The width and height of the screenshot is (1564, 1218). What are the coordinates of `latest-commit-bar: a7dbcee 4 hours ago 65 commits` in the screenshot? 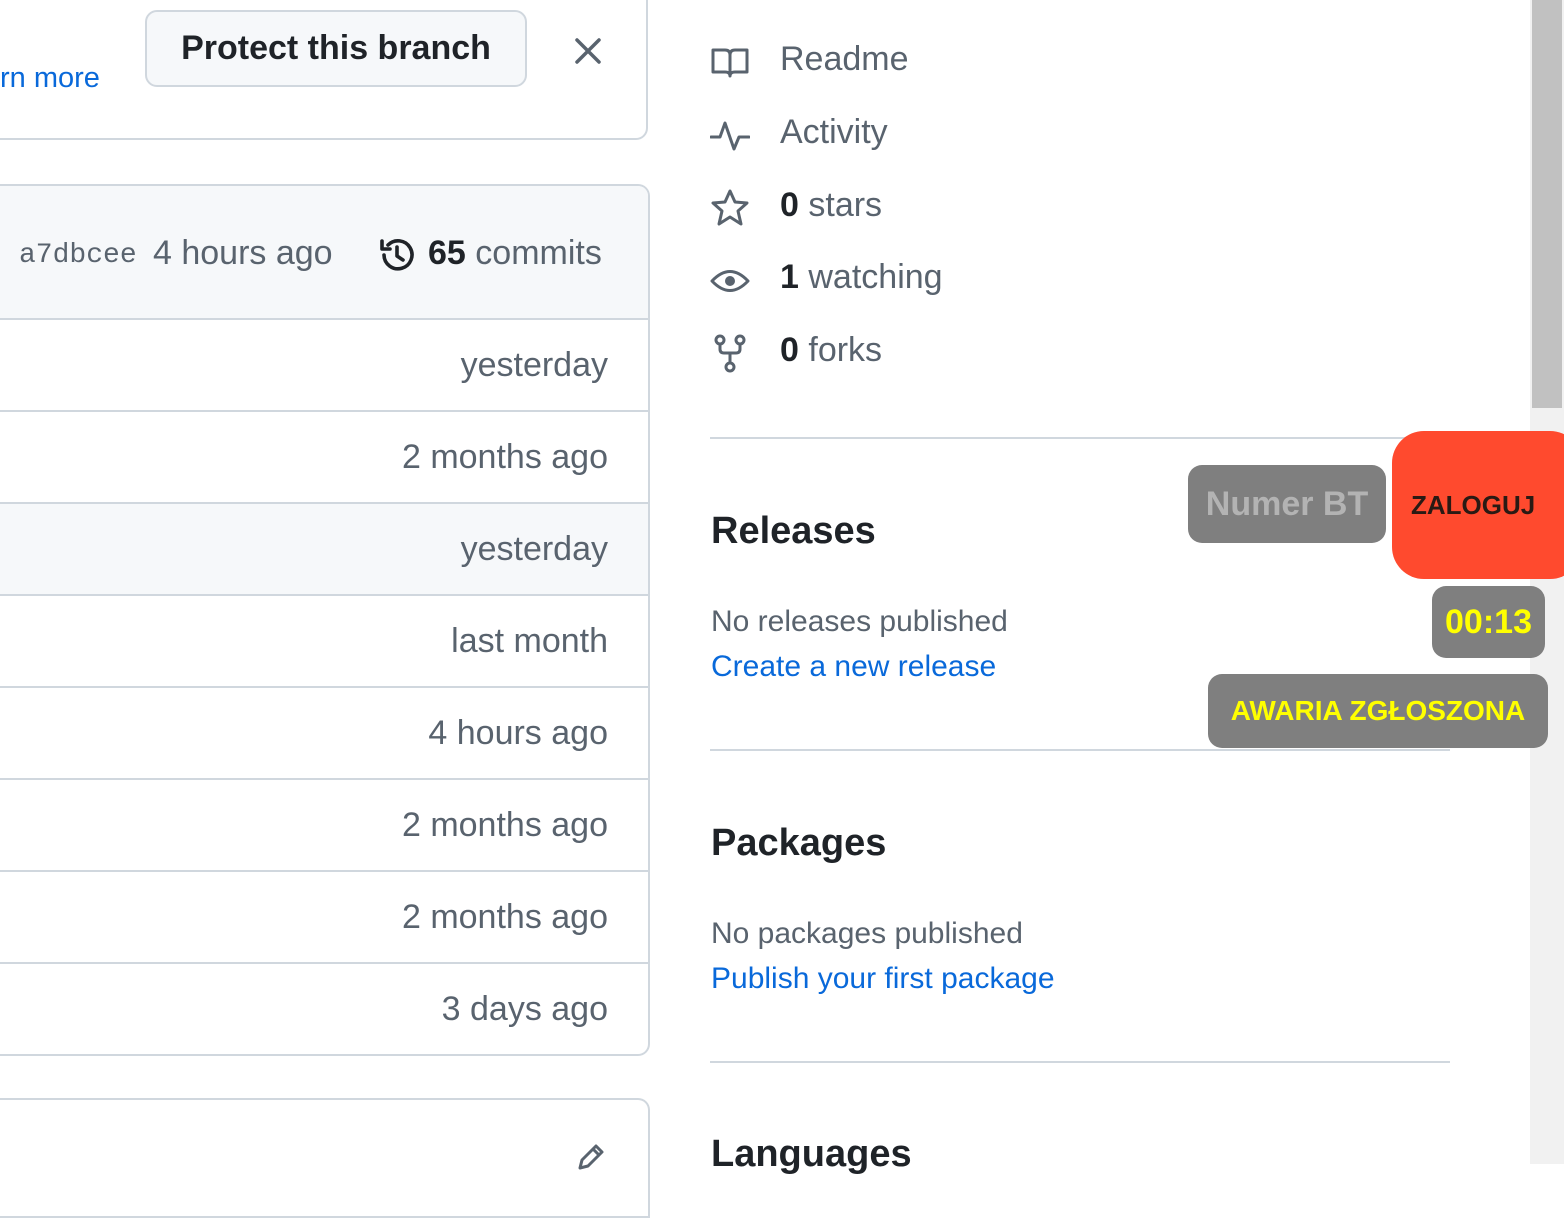 It's located at (324, 253).